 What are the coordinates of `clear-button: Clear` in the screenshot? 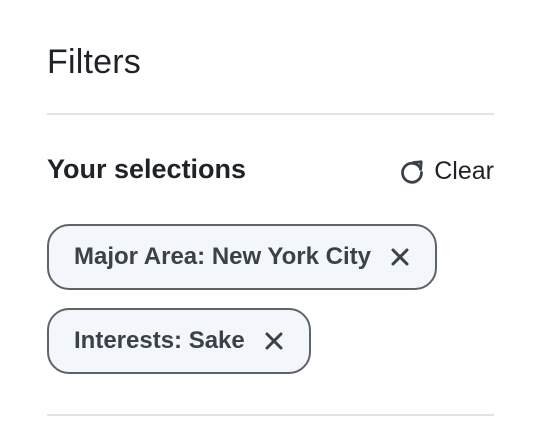 It's located at (446, 171).